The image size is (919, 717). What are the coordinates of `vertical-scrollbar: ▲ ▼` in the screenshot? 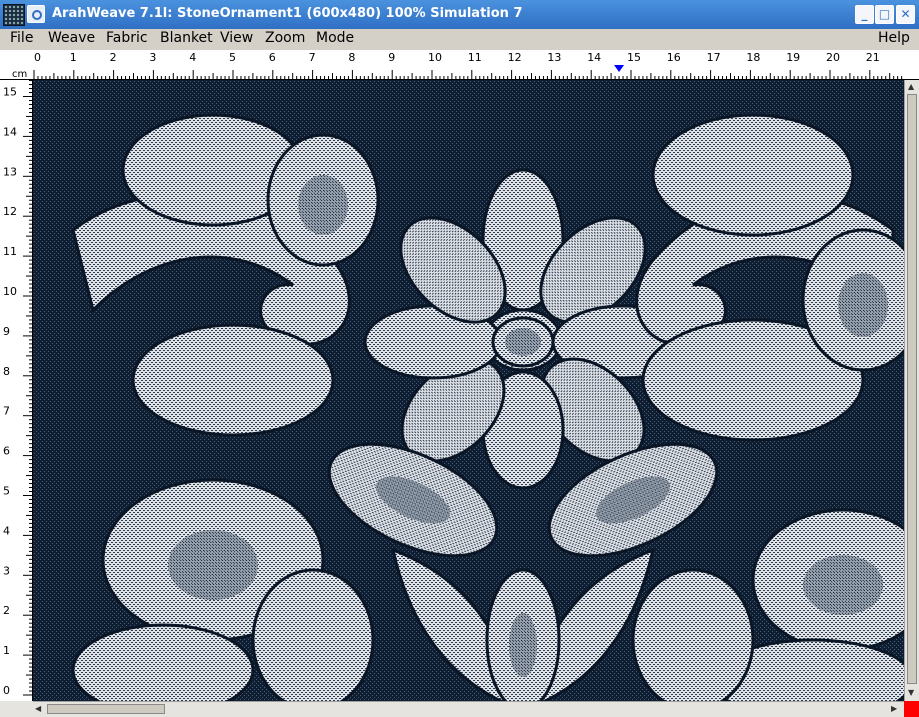 It's located at (911, 390).